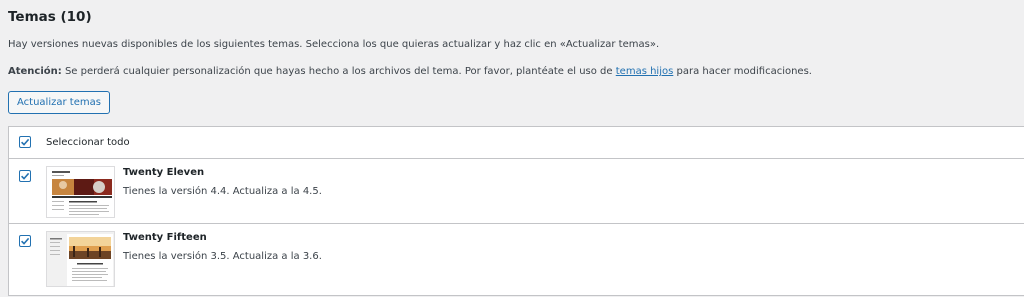 The image size is (1024, 297). I want to click on twenty-eleven-thumbnail, so click(80, 192).